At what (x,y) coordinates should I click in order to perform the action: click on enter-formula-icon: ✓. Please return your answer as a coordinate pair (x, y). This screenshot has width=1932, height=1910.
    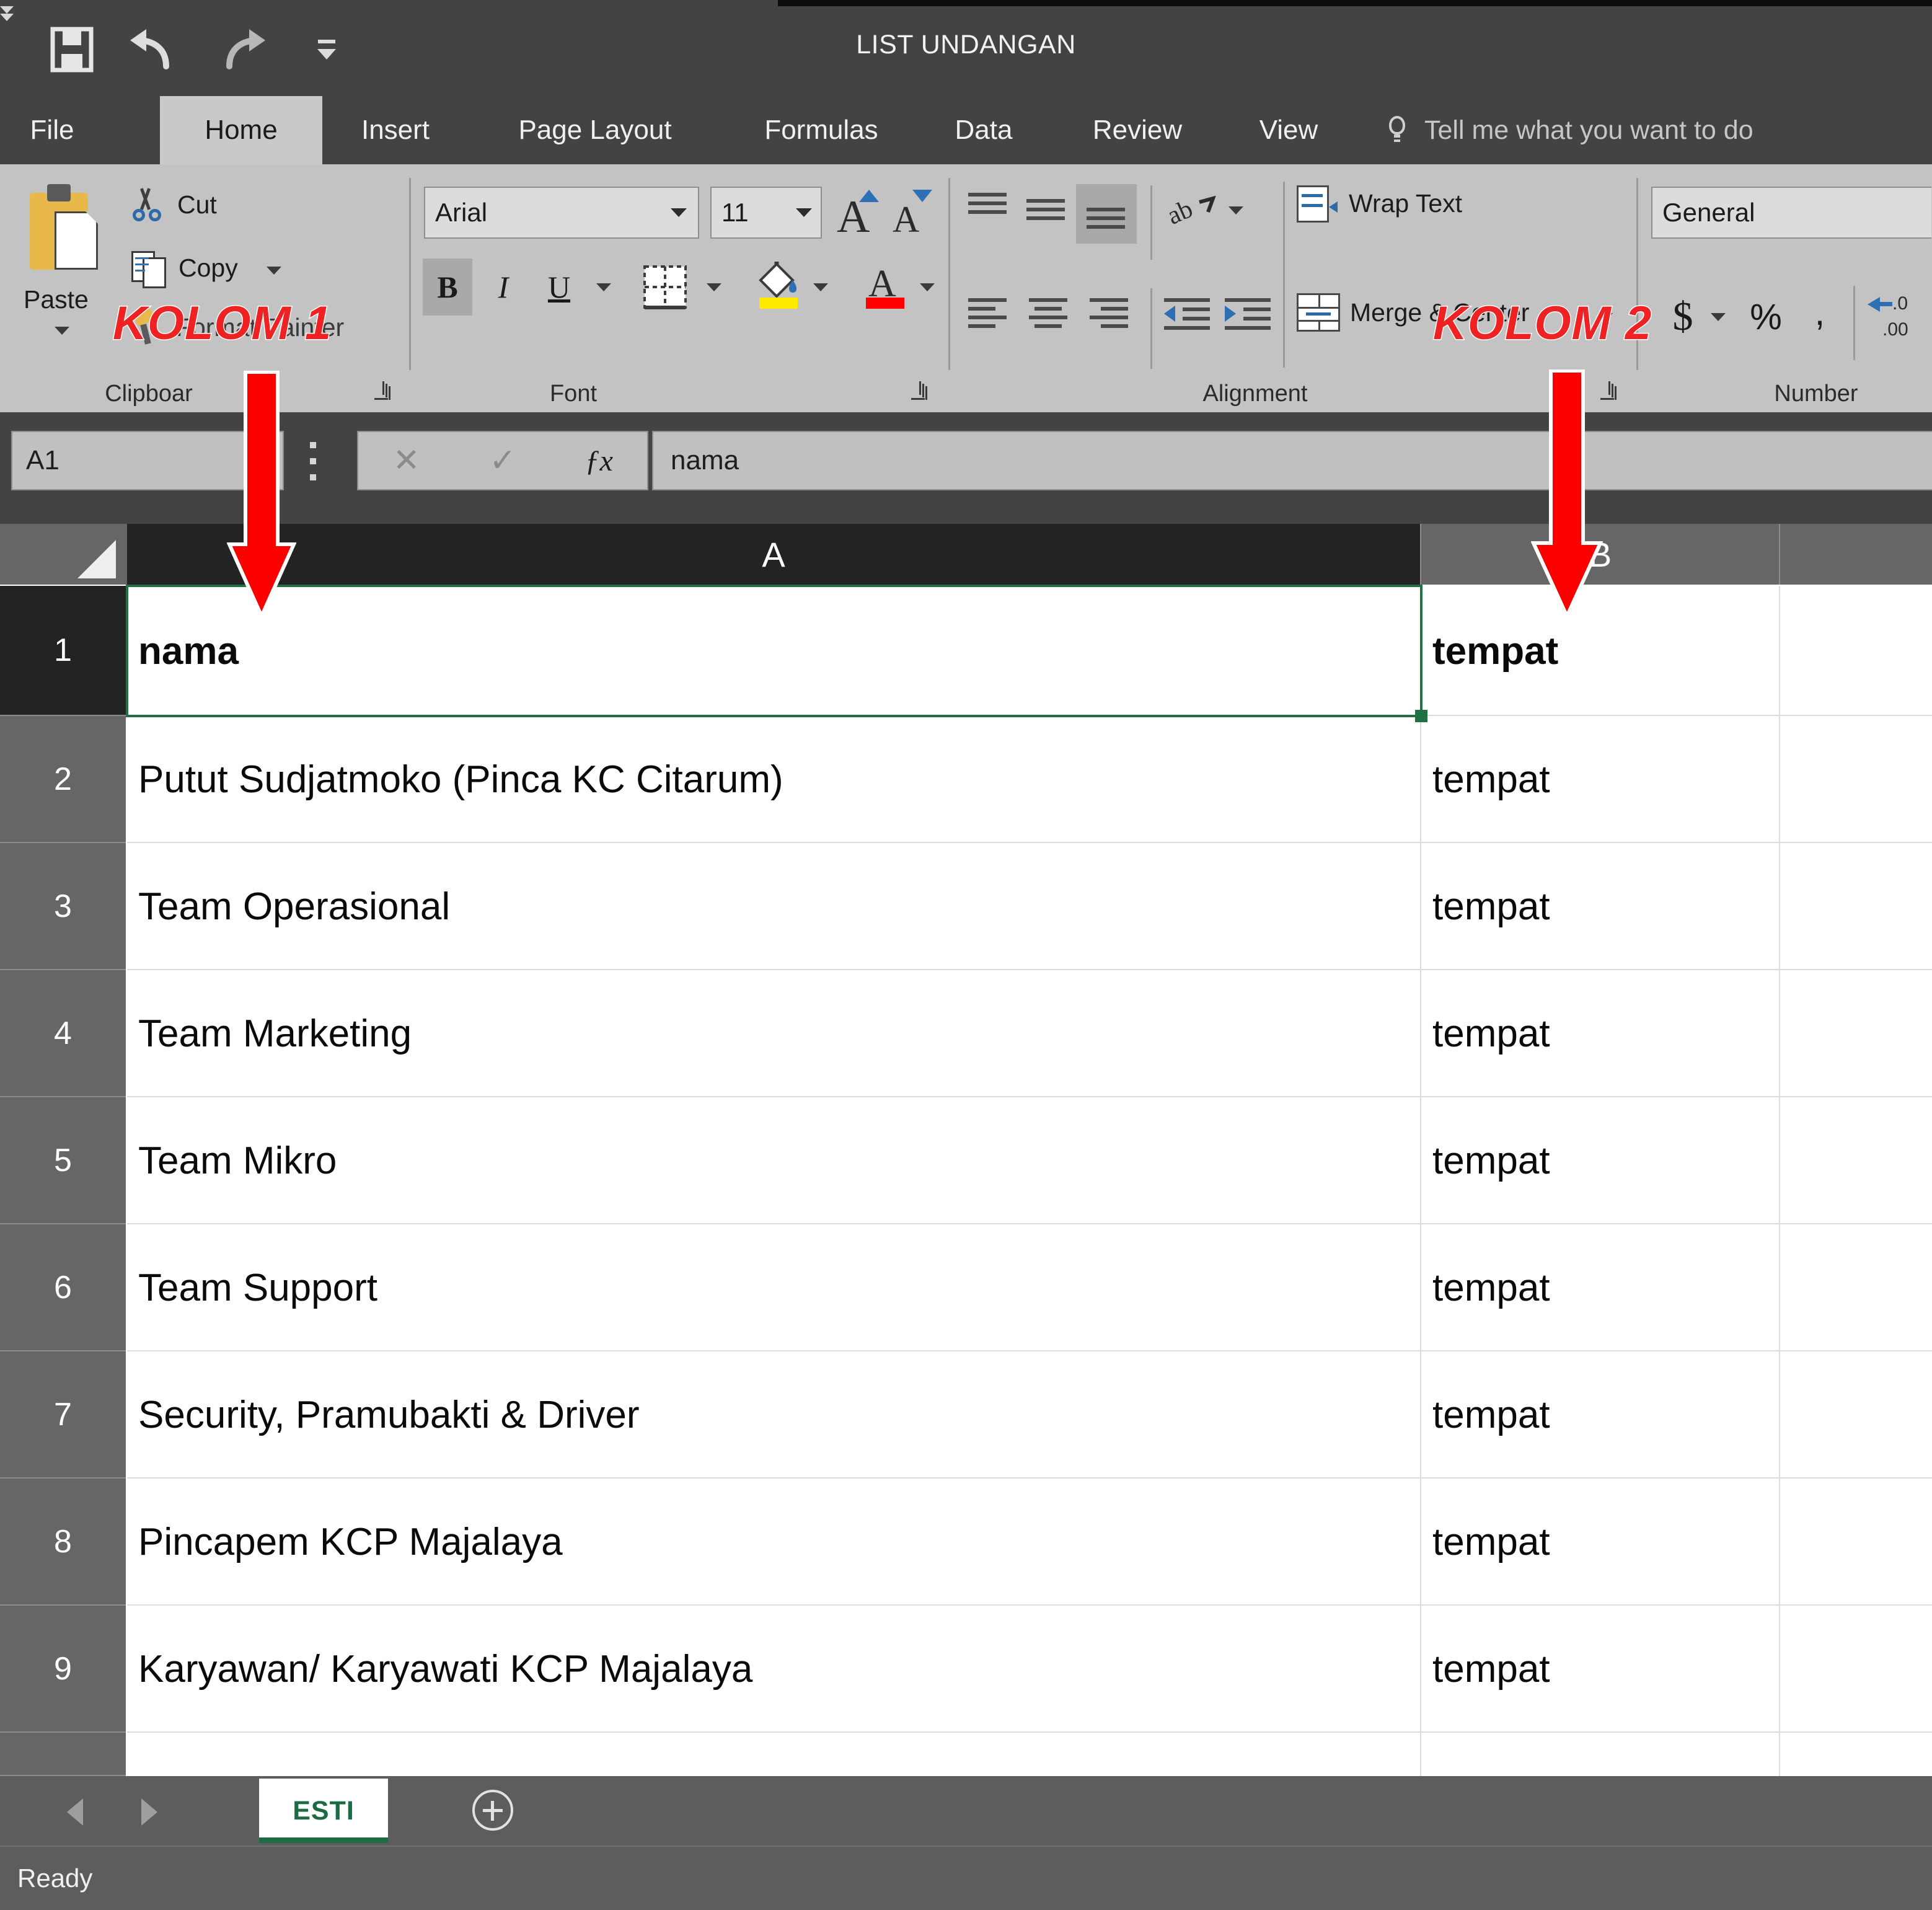
    Looking at the image, I should click on (502, 460).